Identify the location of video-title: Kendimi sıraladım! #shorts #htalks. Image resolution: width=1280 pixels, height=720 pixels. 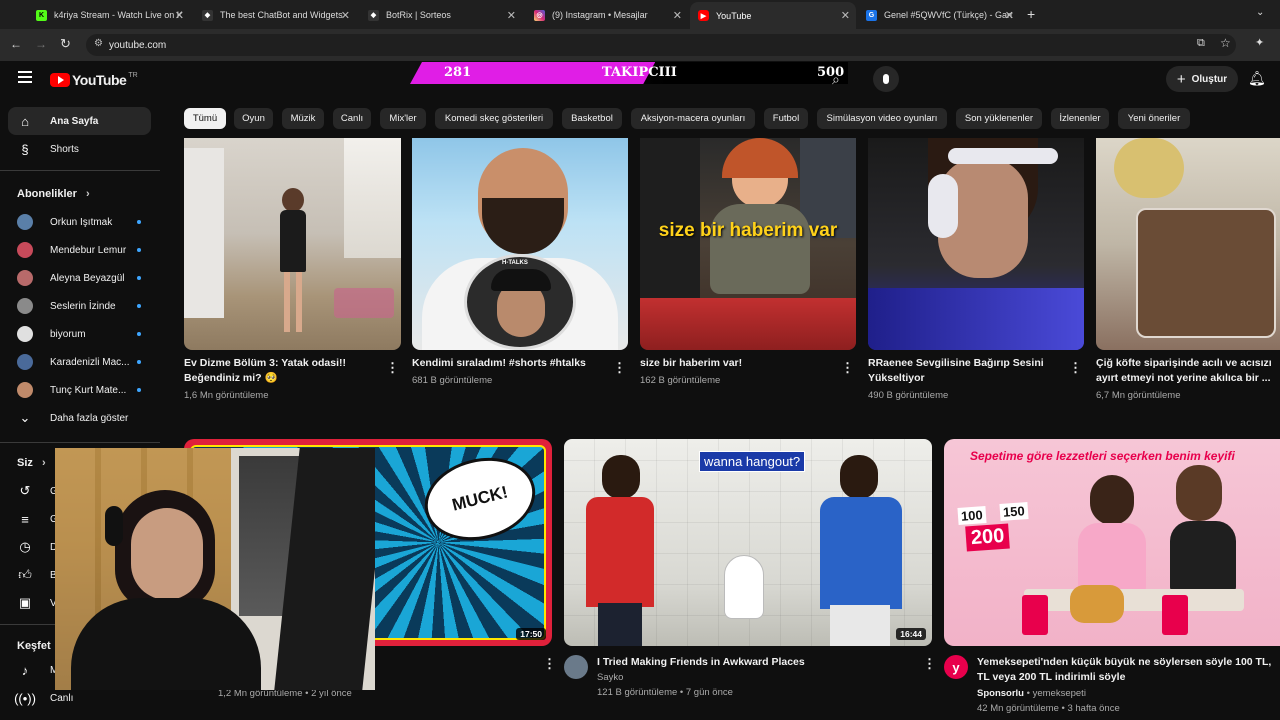
(509, 363).